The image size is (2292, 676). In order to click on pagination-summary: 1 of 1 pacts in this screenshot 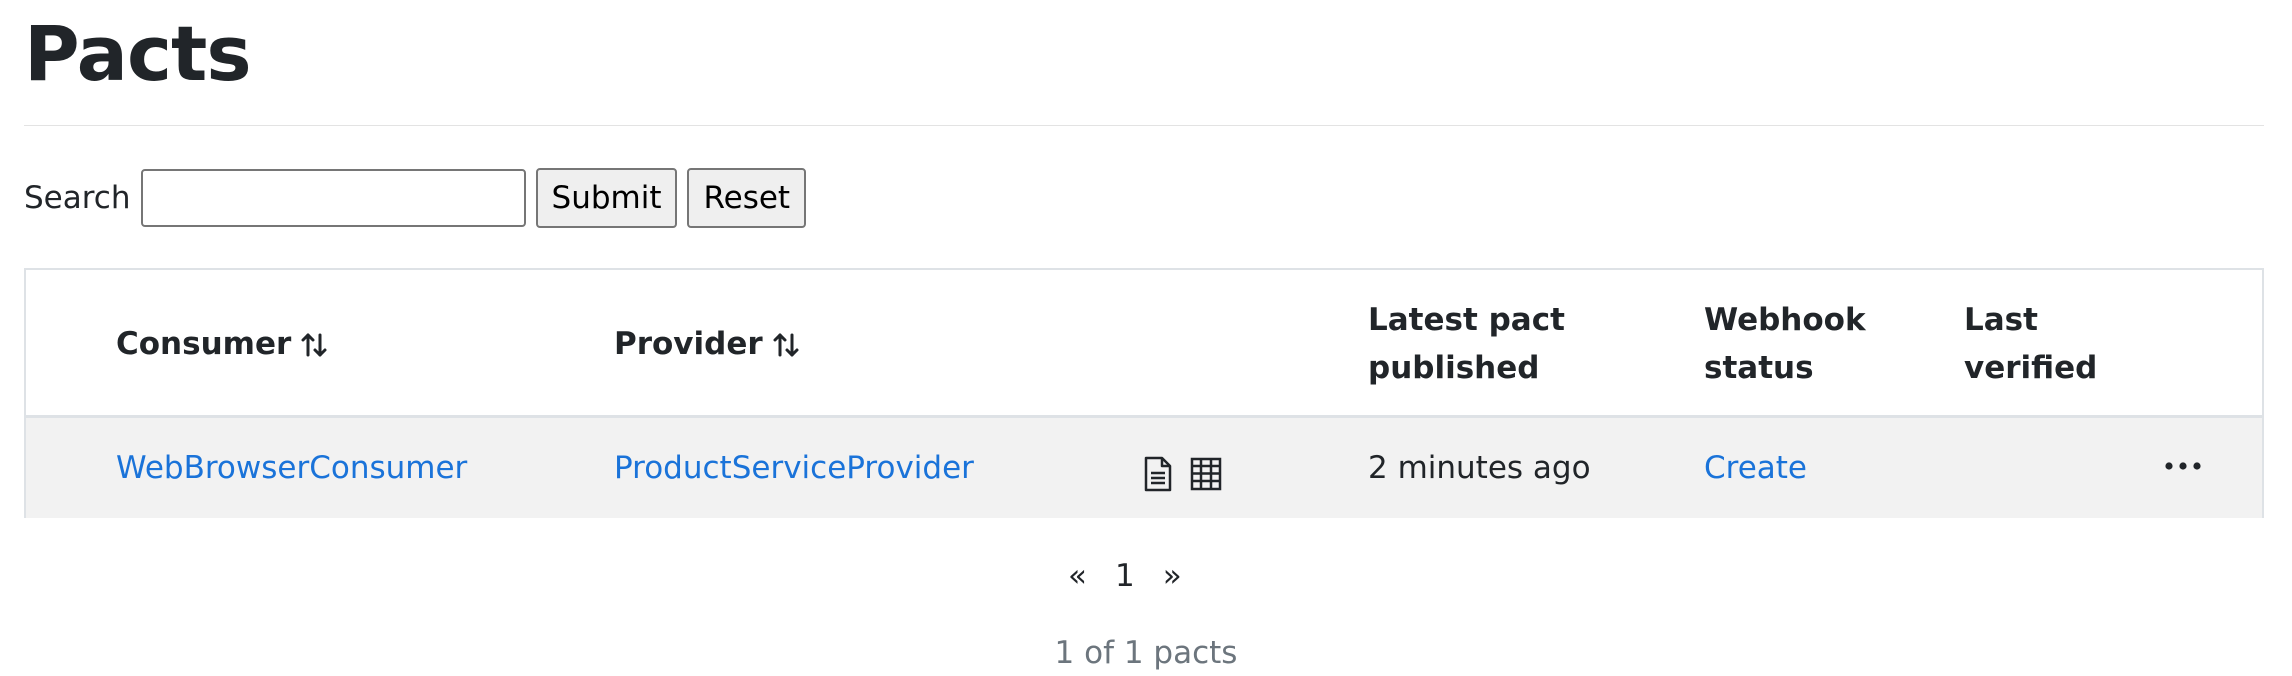, I will do `click(1146, 653)`.